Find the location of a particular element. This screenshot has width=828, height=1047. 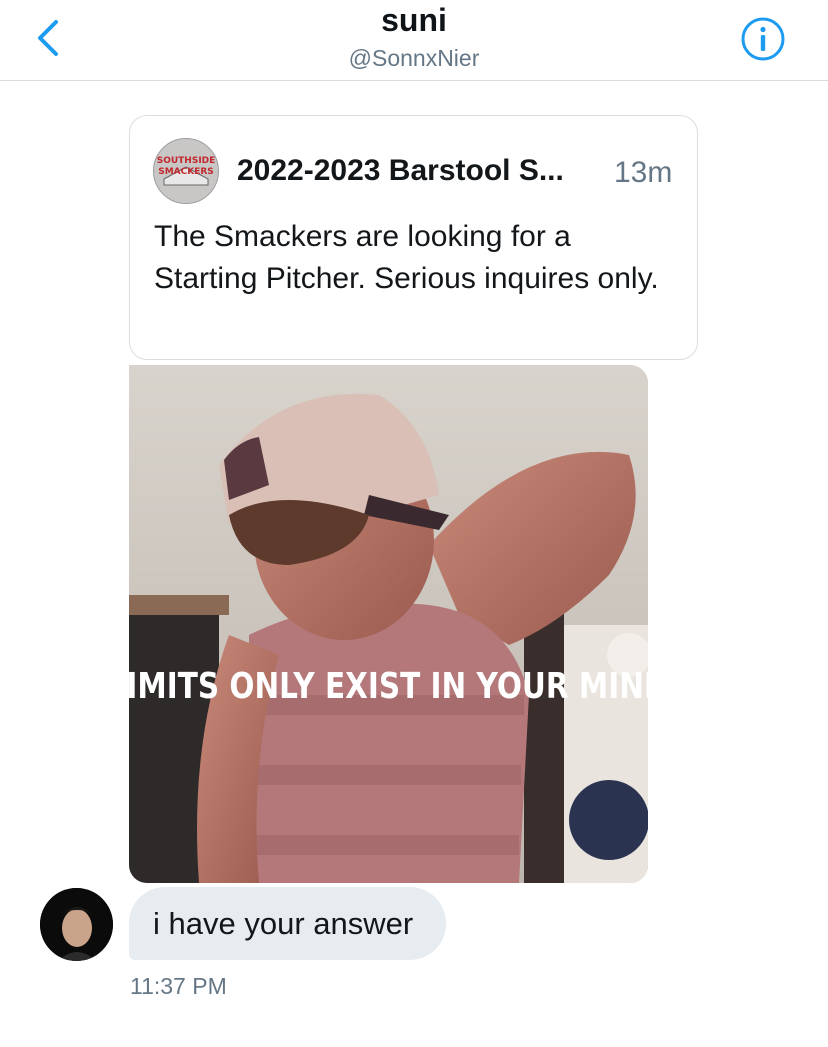

smackers-logo: SOUTHSIDE SMACKERS is located at coordinates (186, 171).